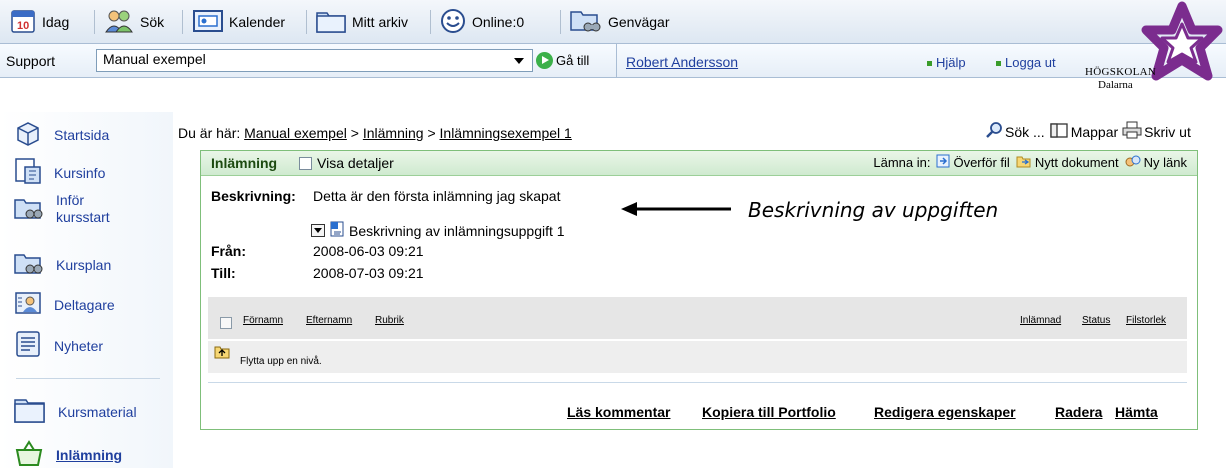 This screenshot has width=1226, height=468. What do you see at coordinates (368, 251) in the screenshot?
I see `from-value: 2008-06-03 09:21` at bounding box center [368, 251].